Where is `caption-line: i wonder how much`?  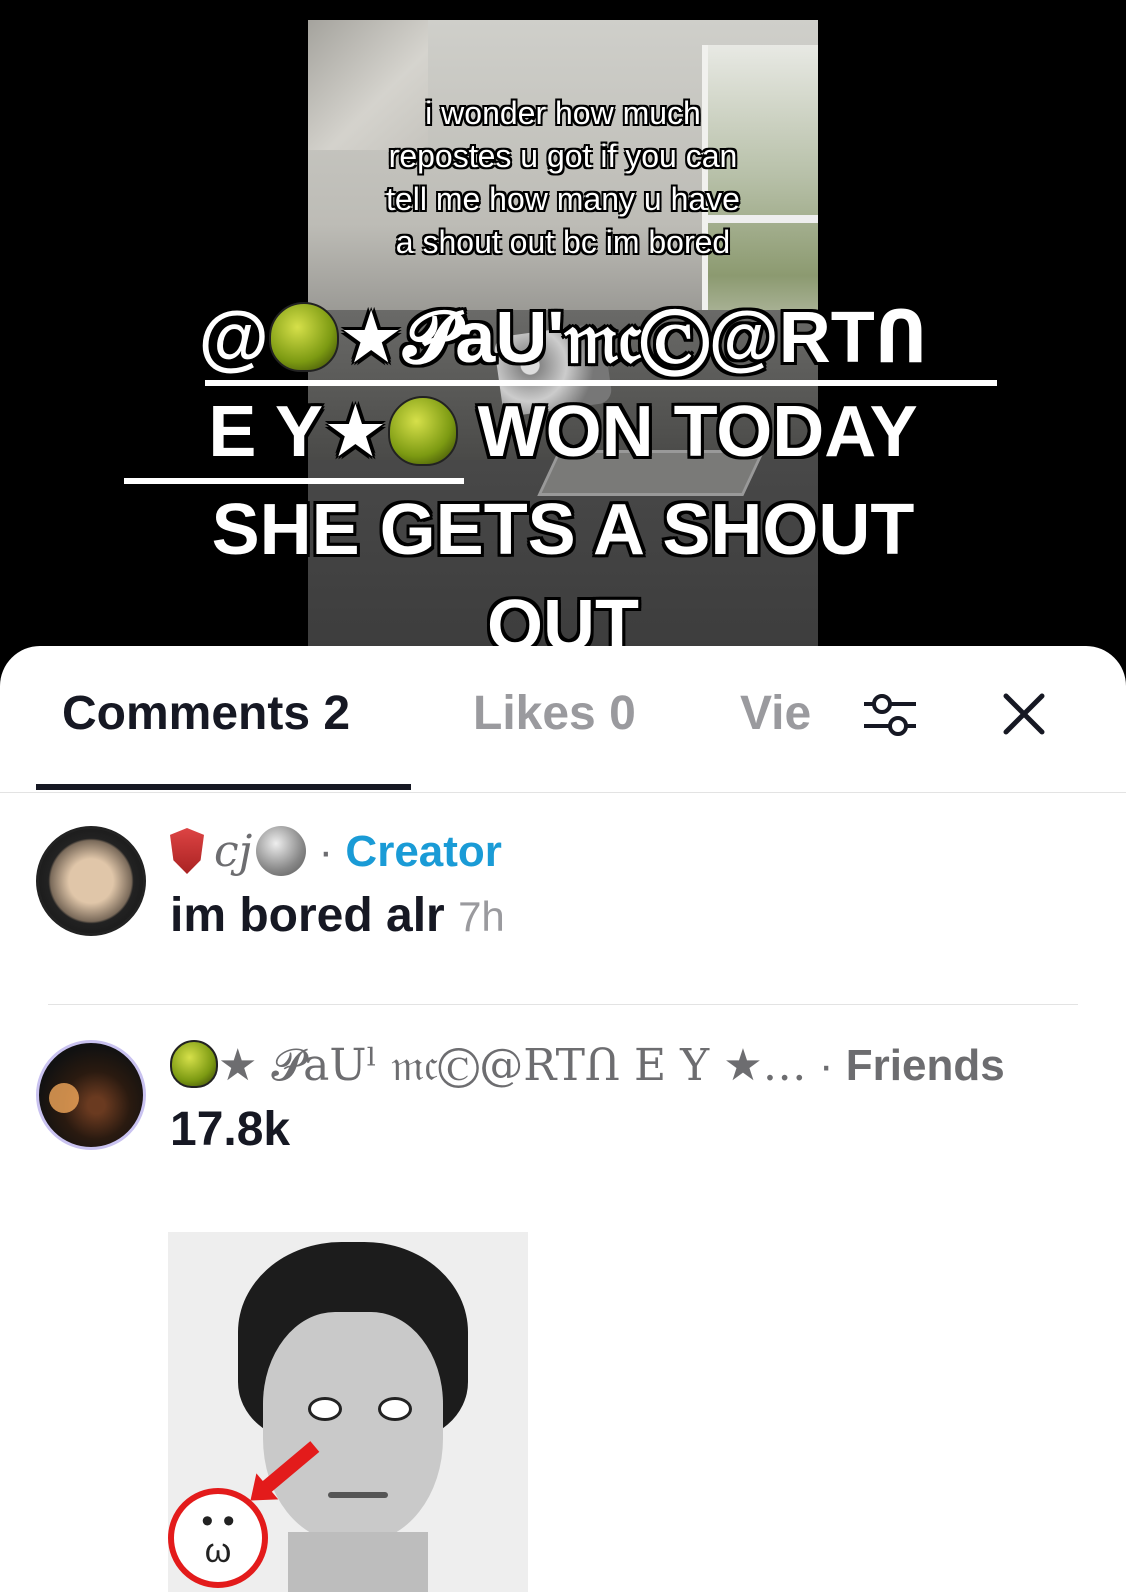
caption-line: i wonder how much is located at coordinates (563, 113).